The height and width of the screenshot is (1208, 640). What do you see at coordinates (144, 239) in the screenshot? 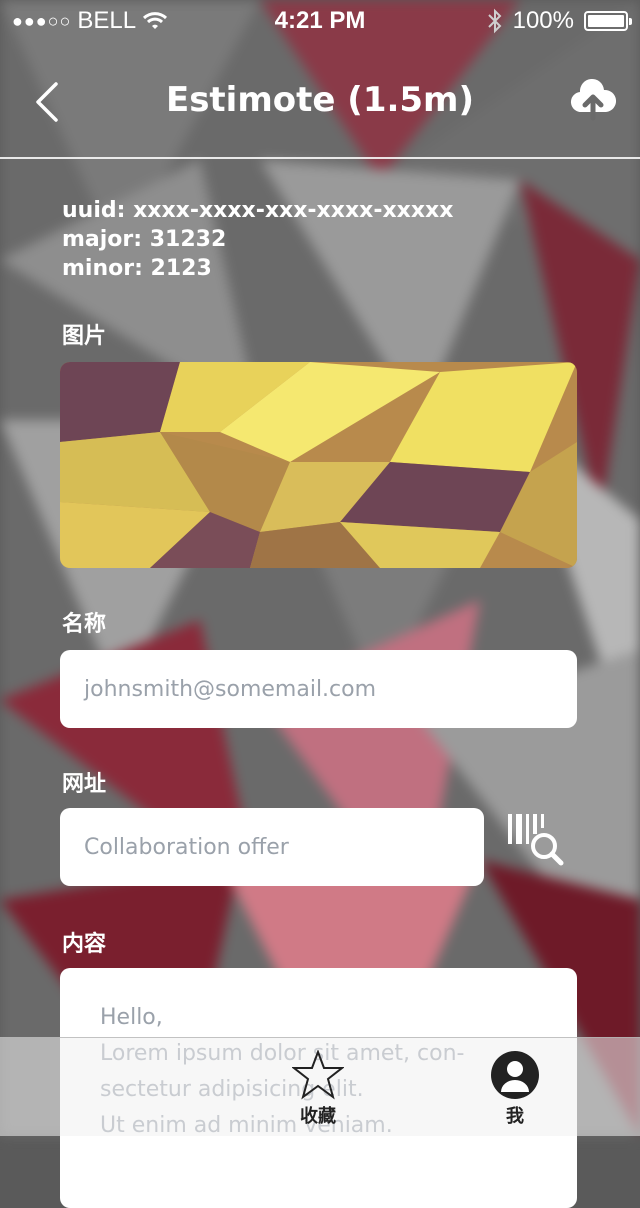
I see `beacon-major: major: 31232` at bounding box center [144, 239].